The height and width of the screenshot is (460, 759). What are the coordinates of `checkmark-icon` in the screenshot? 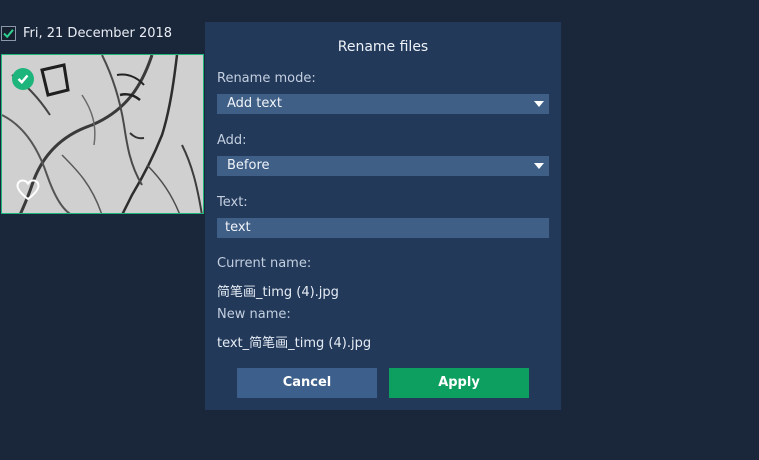 It's located at (8, 33).